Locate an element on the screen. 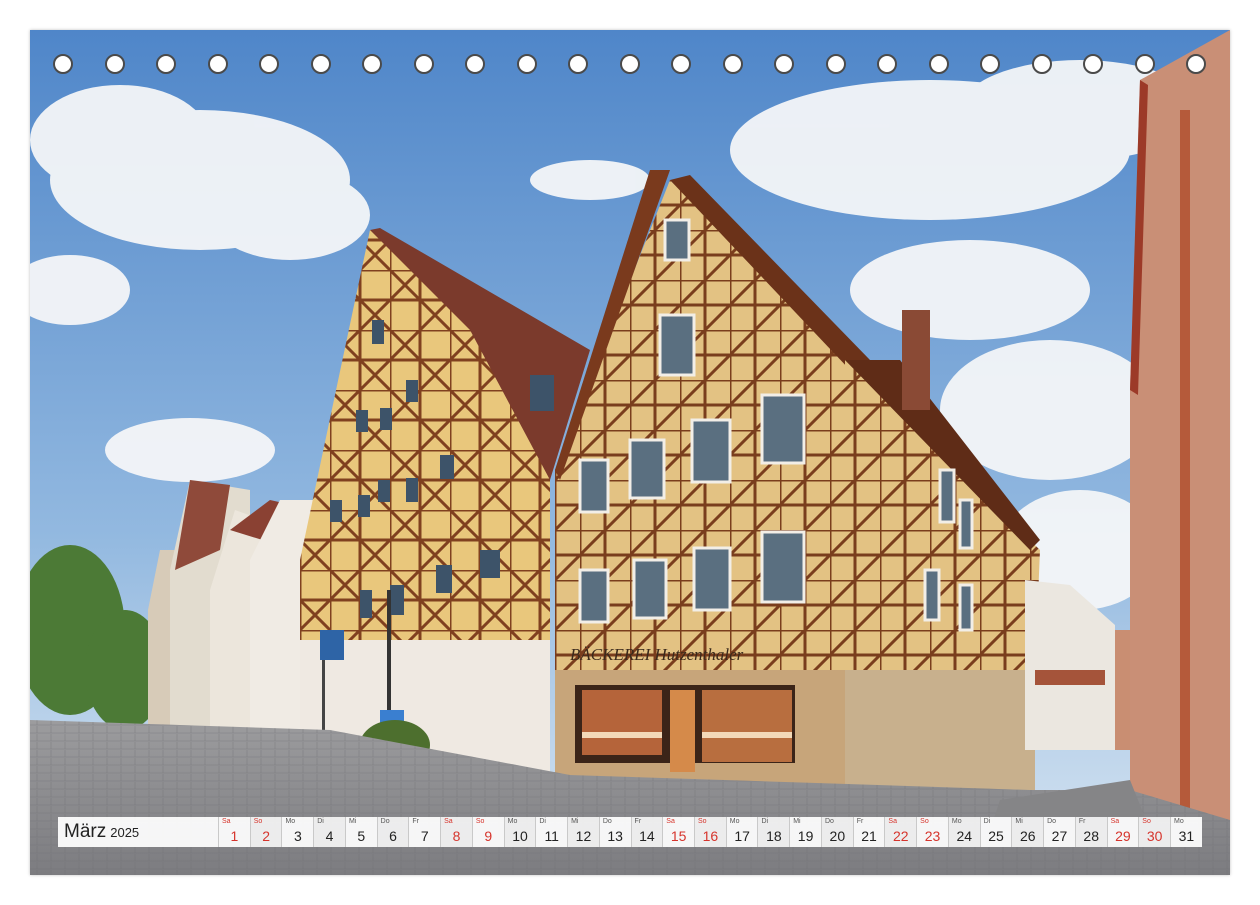 The width and height of the screenshot is (1260, 905). day-cell: Sa 22 is located at coordinates (900, 832).